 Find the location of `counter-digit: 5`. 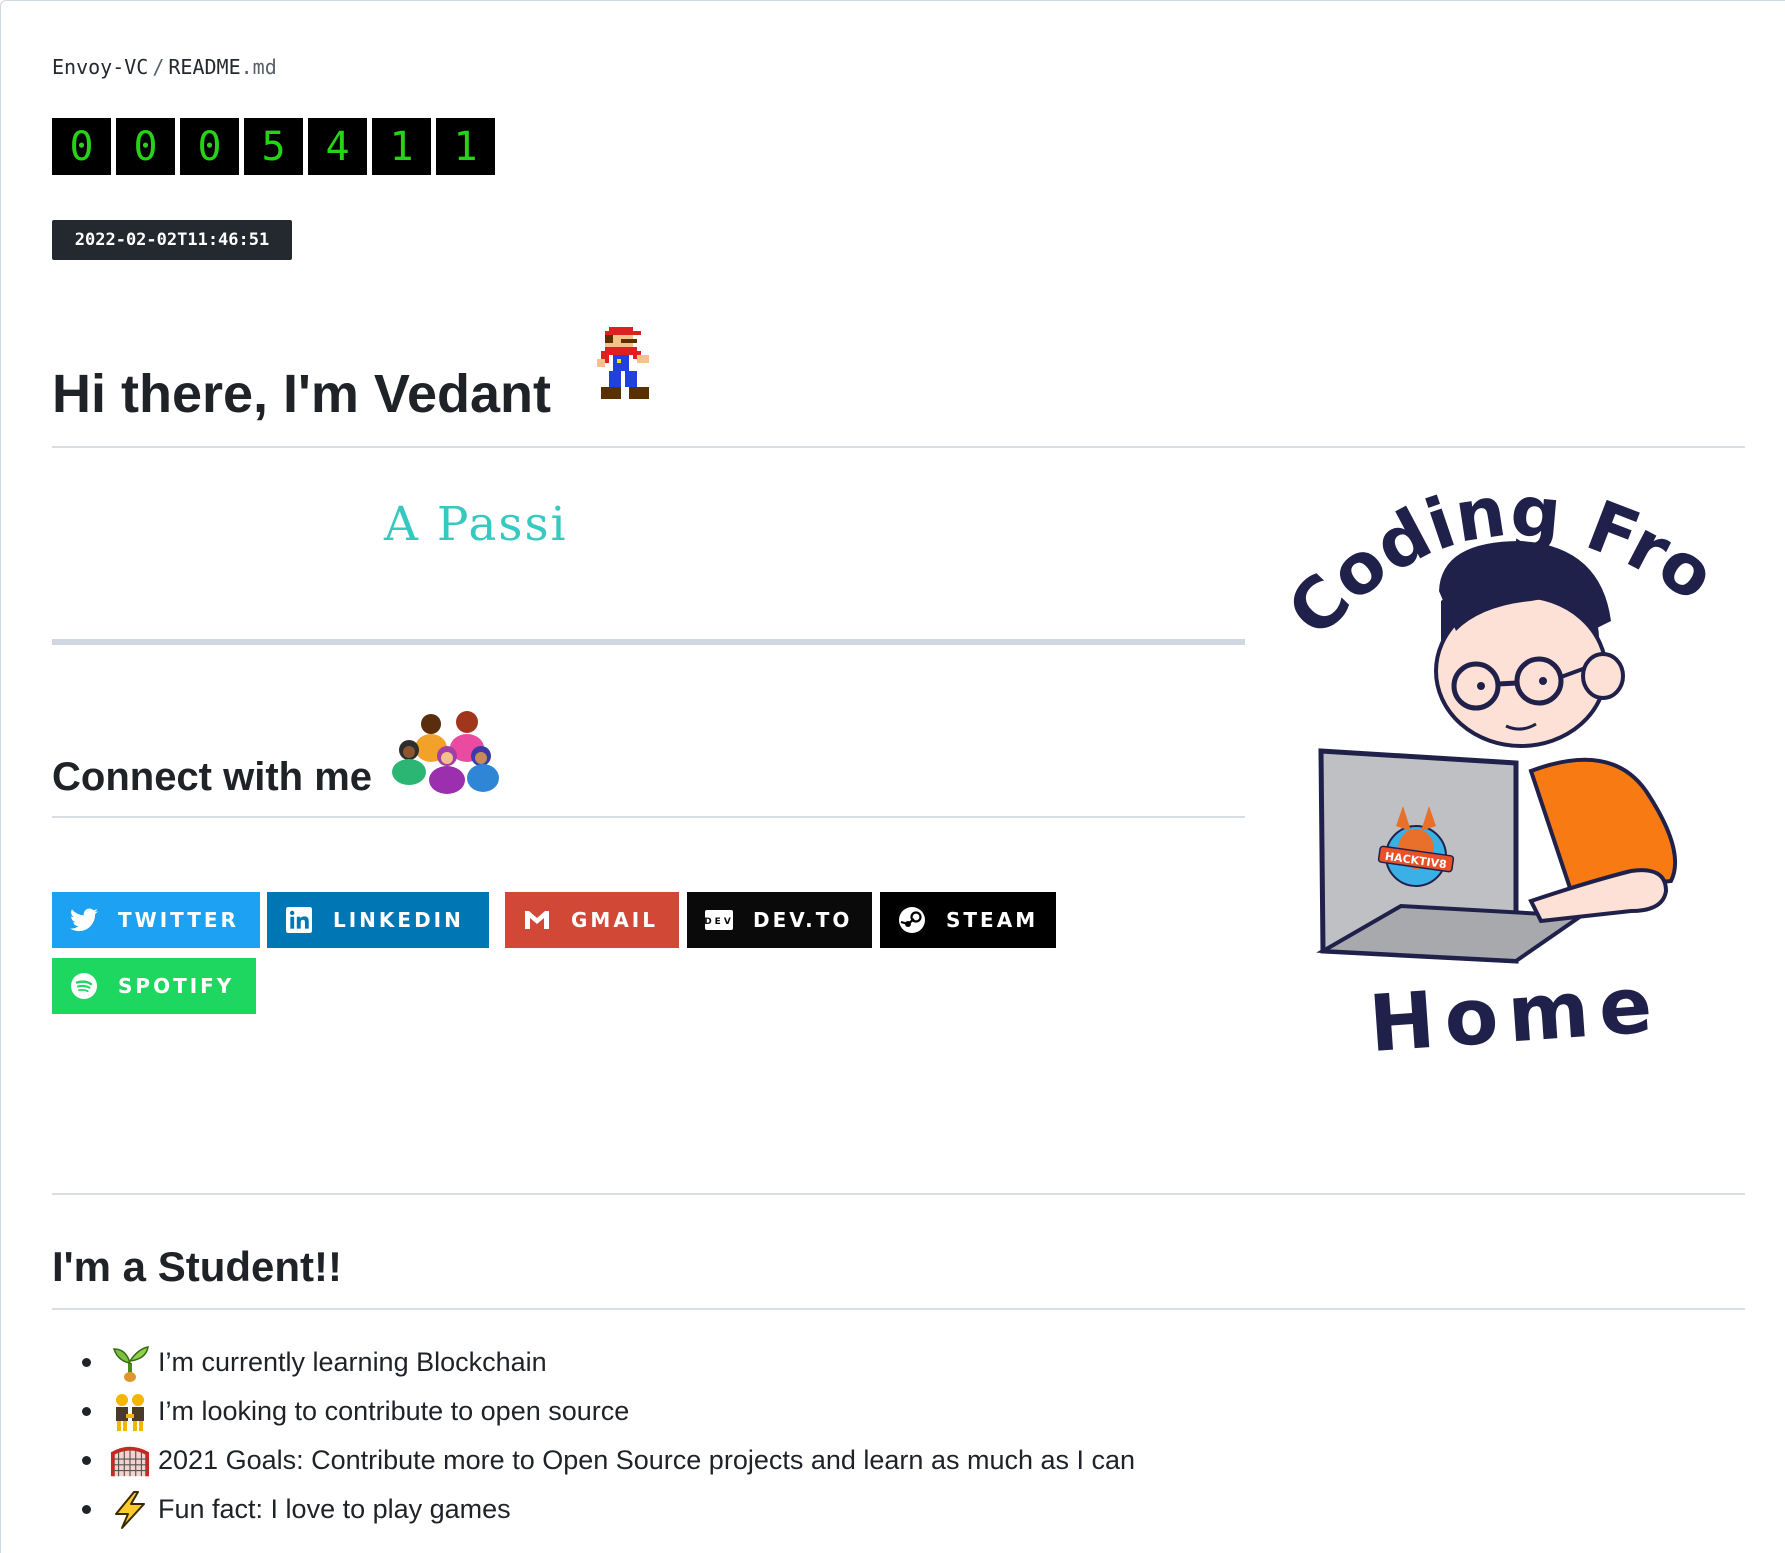

counter-digit: 5 is located at coordinates (273, 146).